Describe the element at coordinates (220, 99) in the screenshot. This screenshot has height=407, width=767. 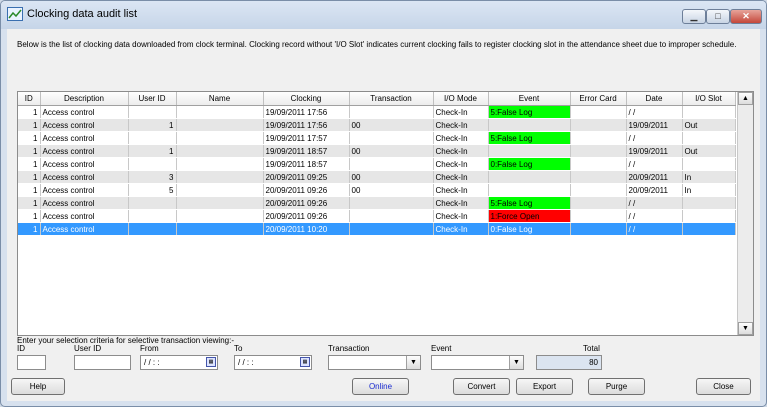
I see `column-header: Name` at that location.